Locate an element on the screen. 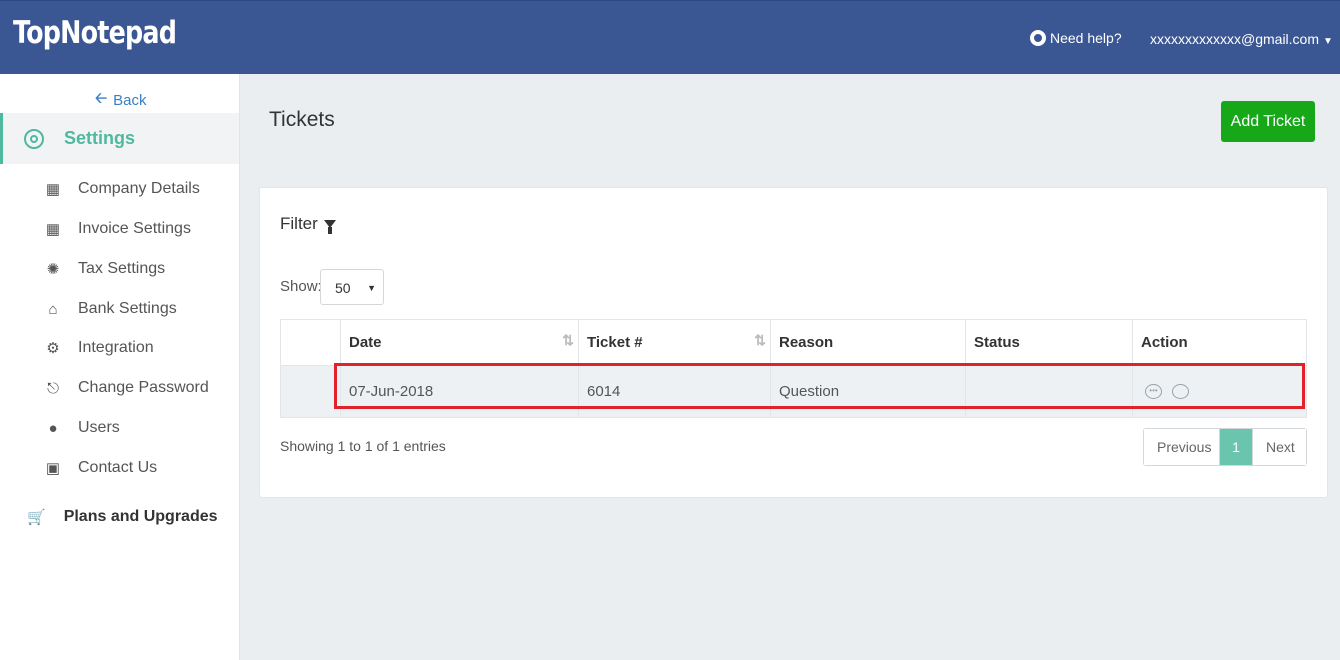 This screenshot has width=1340, height=660. cell-status is located at coordinates (1049, 391).